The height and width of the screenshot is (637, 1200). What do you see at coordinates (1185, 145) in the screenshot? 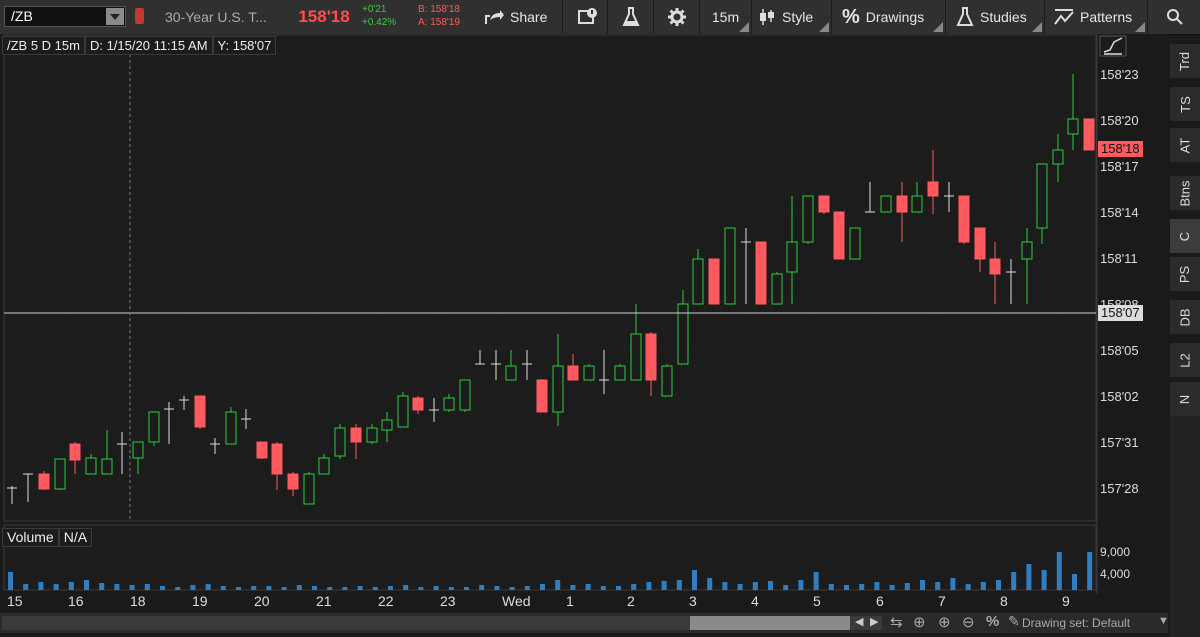
I see `tab-at: AT` at bounding box center [1185, 145].